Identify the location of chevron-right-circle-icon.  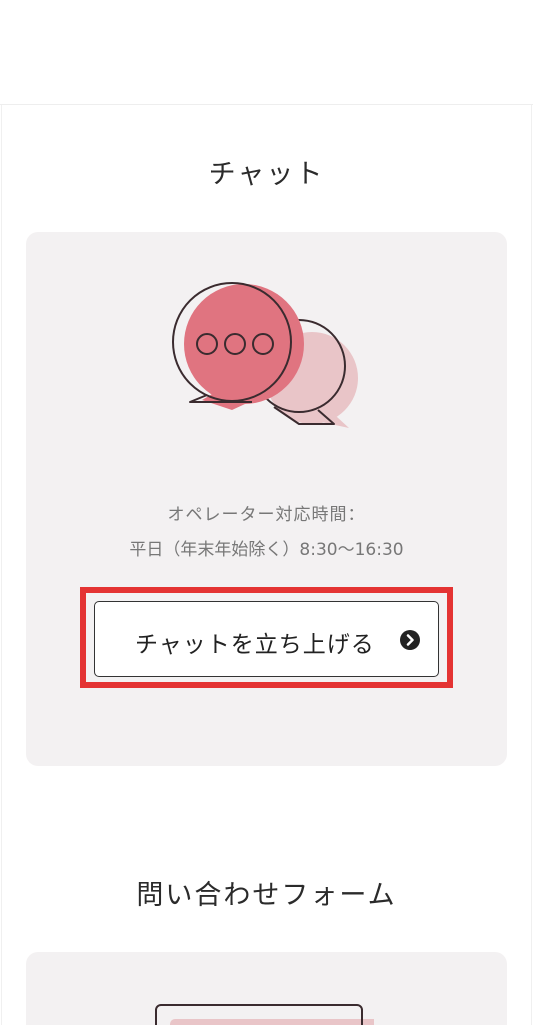
(410, 640).